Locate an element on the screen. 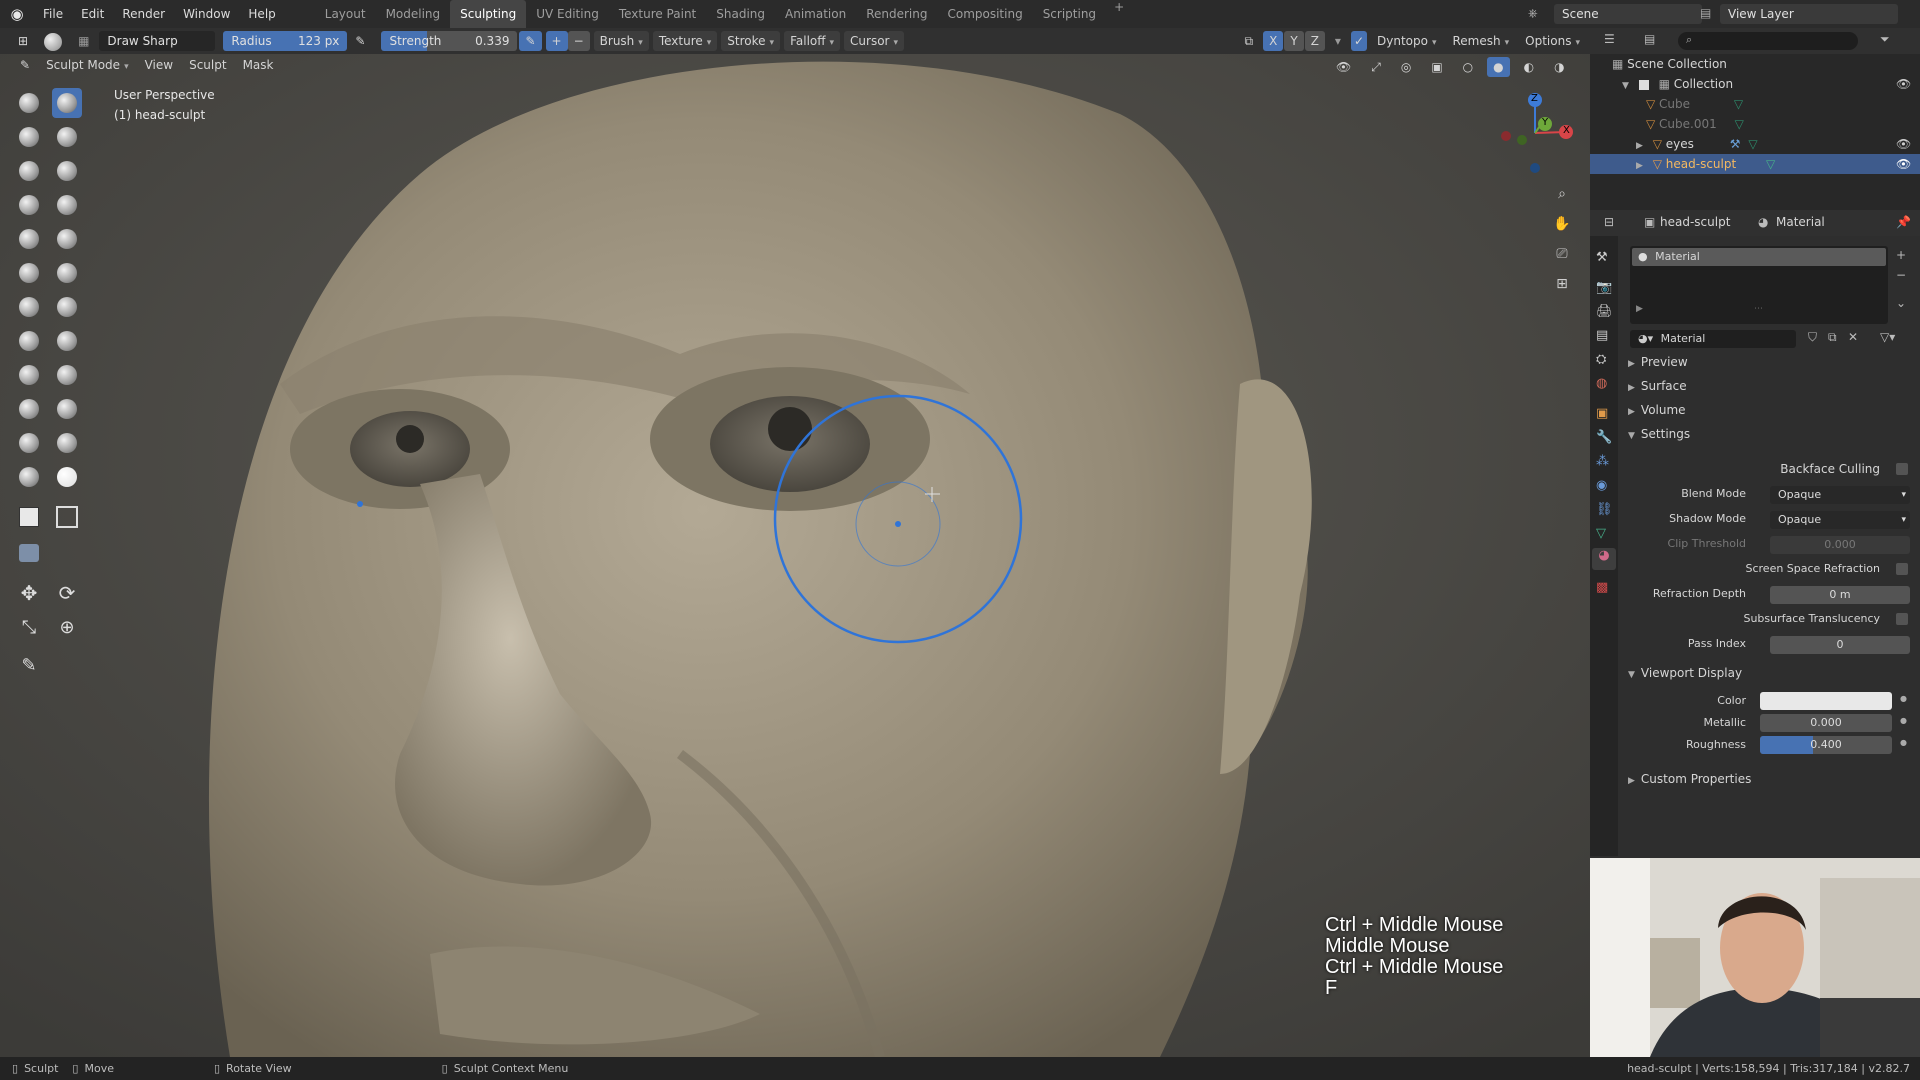 The height and width of the screenshot is (1080, 1920). menu-sculpt: Sculpt is located at coordinates (207, 65).